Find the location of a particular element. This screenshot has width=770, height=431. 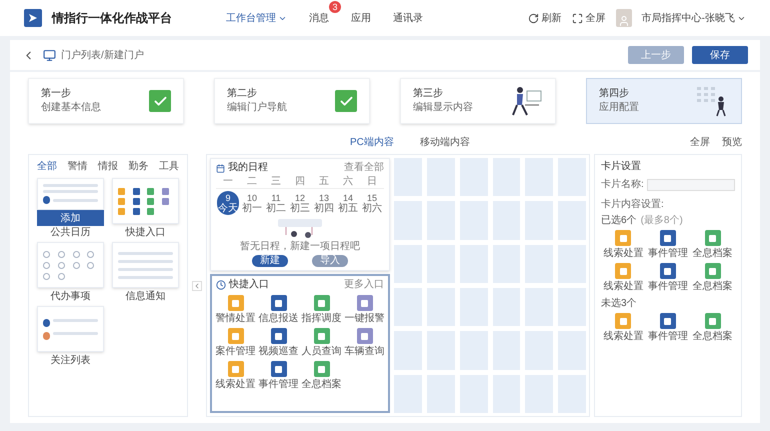

library-tab: 全部 is located at coordinates (47, 166).